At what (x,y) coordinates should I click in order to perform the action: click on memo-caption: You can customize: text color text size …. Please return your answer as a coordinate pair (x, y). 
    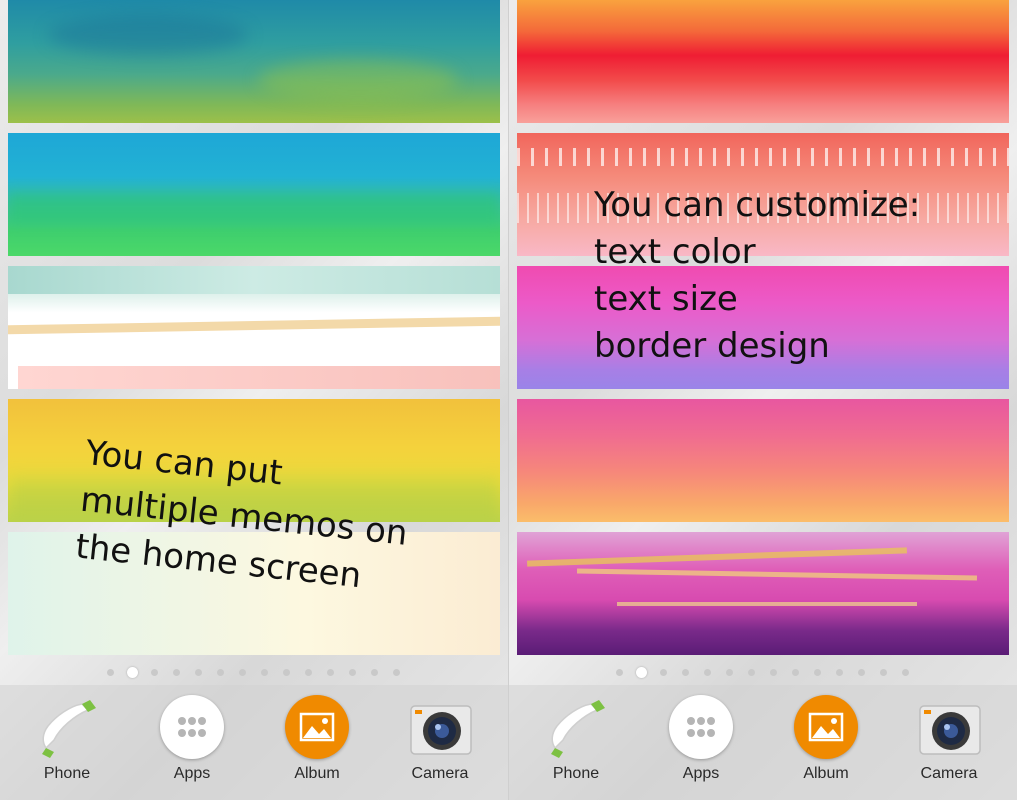
    Looking at the image, I should click on (757, 275).